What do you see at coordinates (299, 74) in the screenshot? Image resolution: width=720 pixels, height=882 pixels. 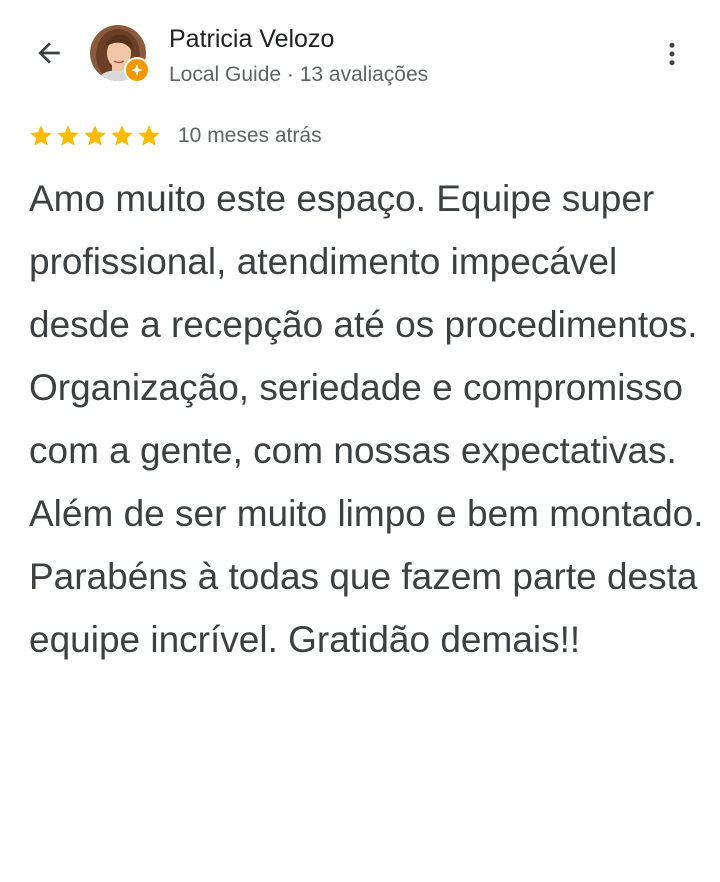 I see `author-meta: Local Guide · 13 avaliações` at bounding box center [299, 74].